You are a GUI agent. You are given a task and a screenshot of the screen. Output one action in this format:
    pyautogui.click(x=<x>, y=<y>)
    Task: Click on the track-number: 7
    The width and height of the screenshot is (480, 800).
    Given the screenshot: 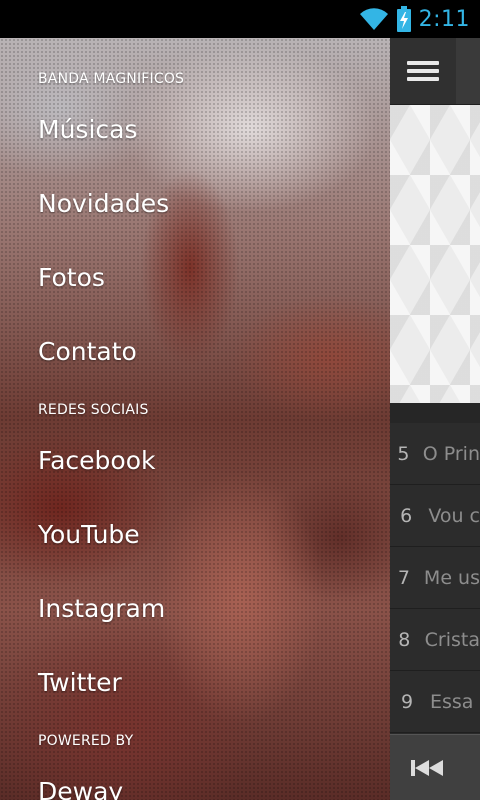 What is the action you would take?
    pyautogui.click(x=403, y=577)
    